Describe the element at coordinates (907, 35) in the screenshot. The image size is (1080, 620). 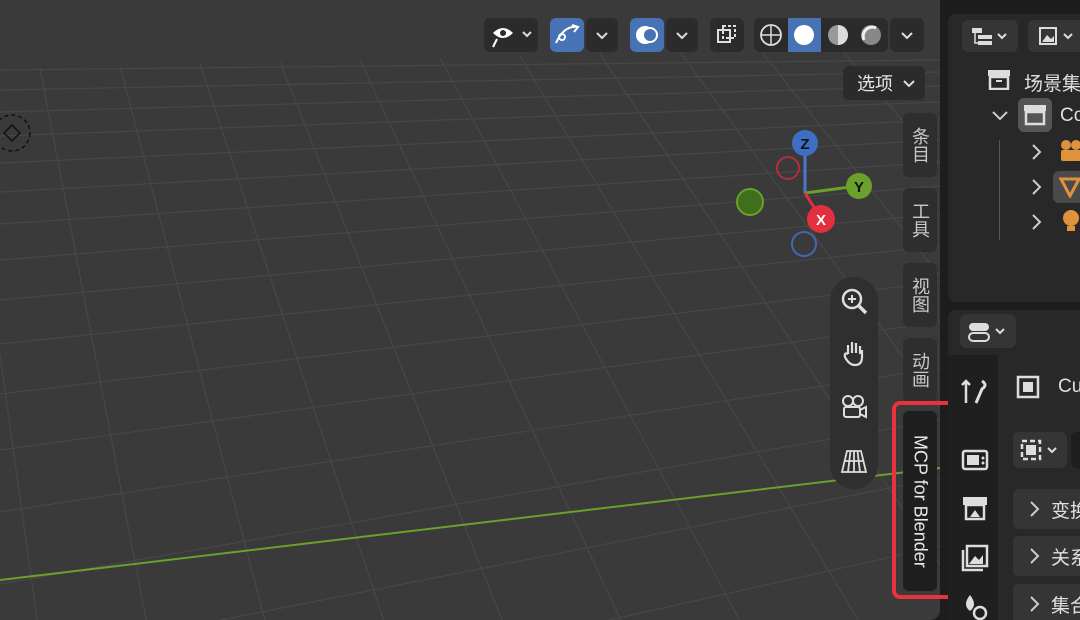
I see `shading-dropdown` at that location.